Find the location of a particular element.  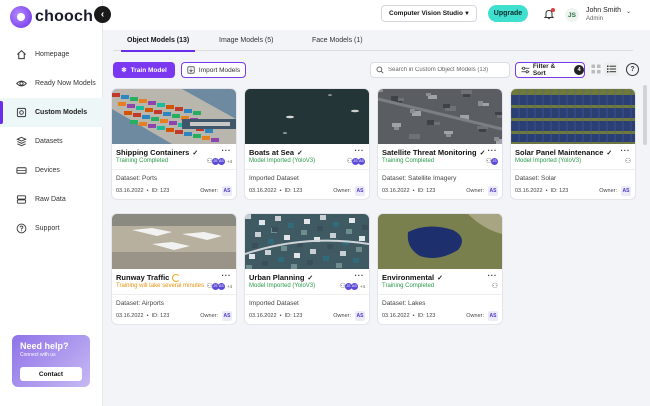

device-icon is located at coordinates (21, 170).